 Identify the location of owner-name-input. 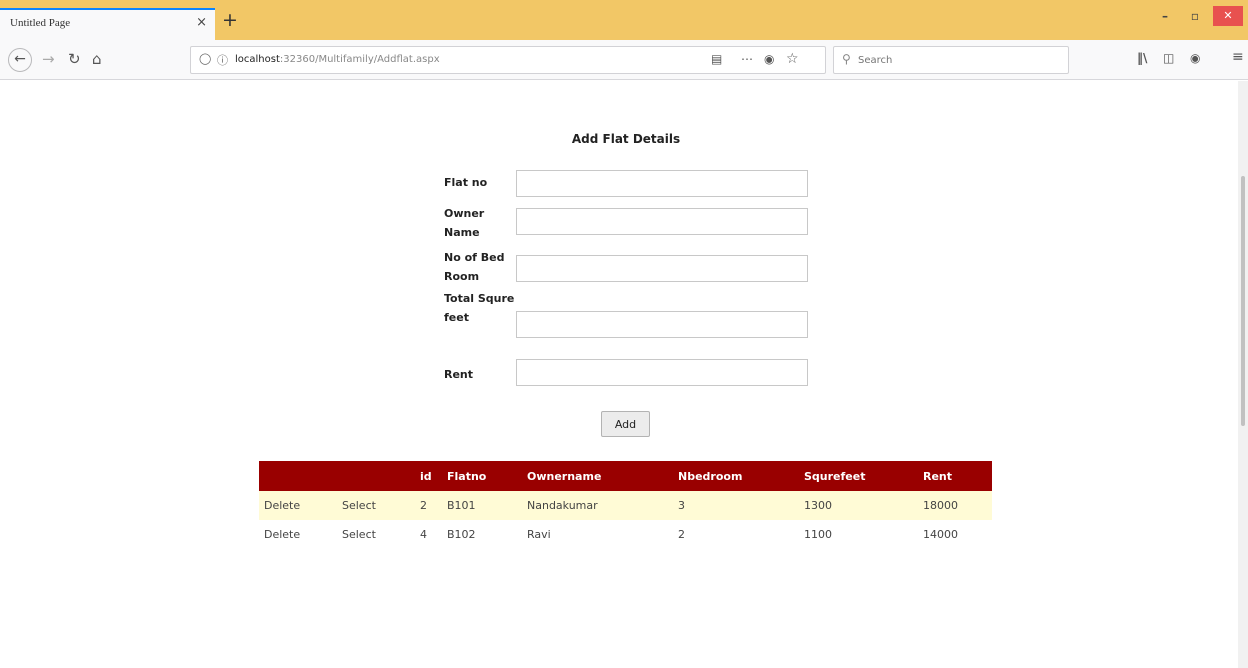
(662, 221).